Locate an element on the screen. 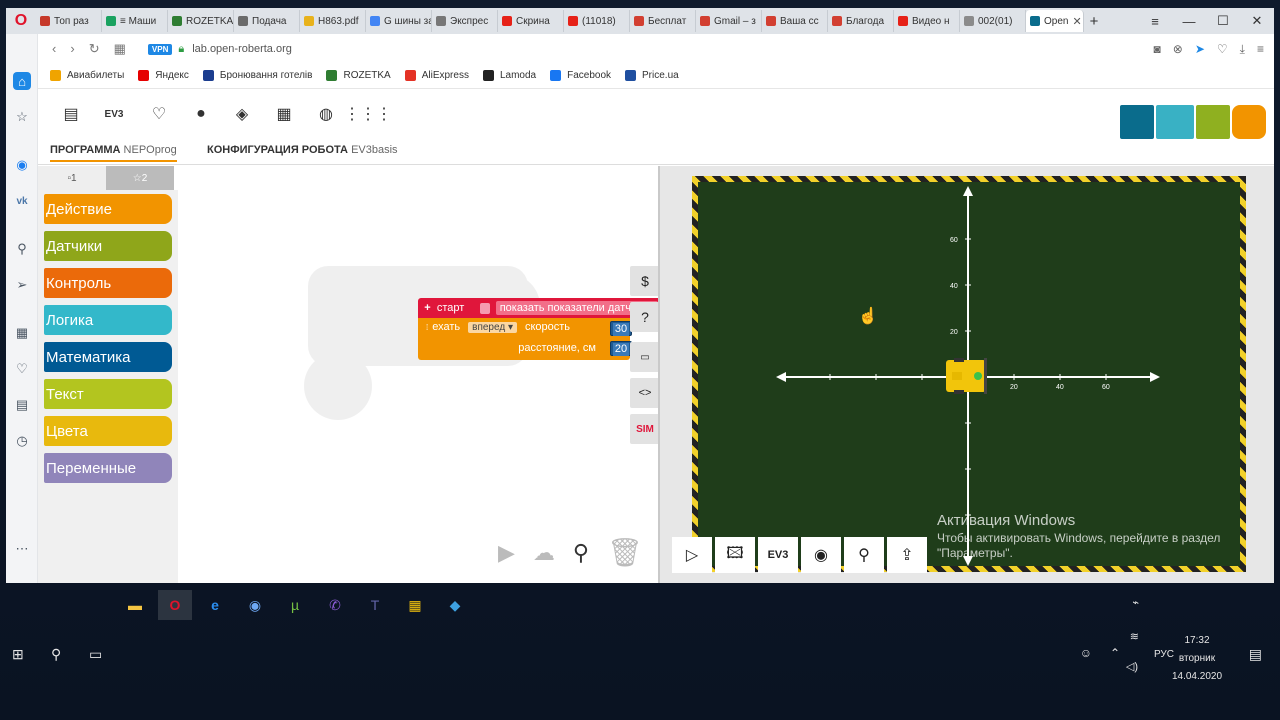 The image size is (1280, 720). zoom-icon: ⚲ is located at coordinates (581, 553).